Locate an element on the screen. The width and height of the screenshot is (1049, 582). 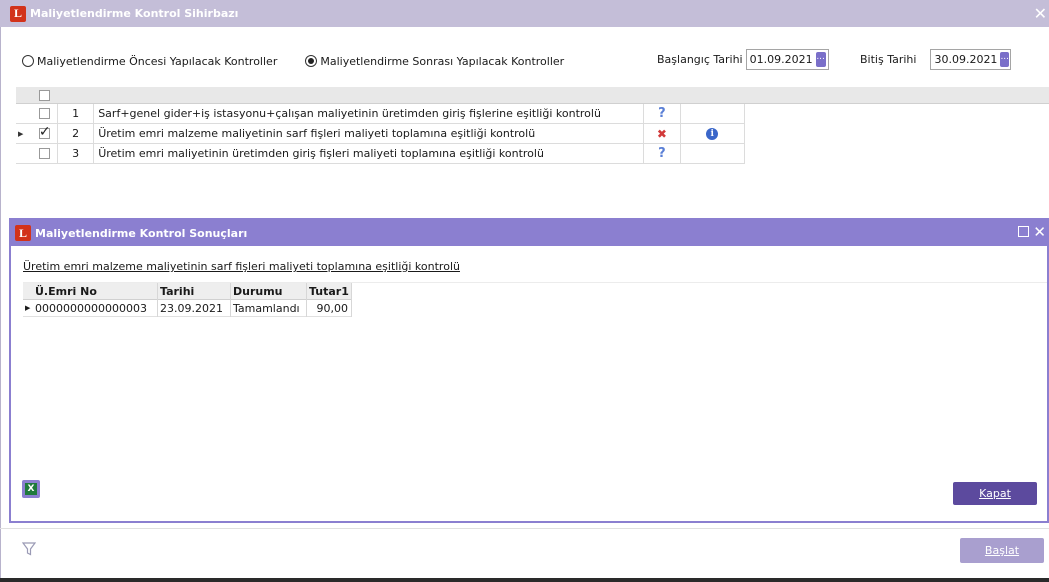
results-title: Maliyetlendirme Kontrol Sonuçları is located at coordinates (141, 233).